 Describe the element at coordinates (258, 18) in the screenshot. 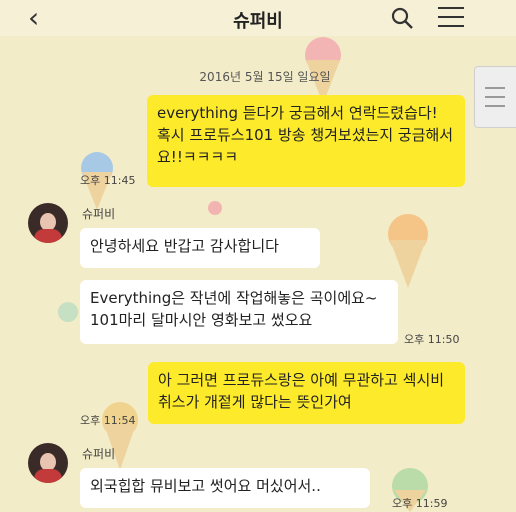

I see `chat-header: ‹ 슈퍼비` at that location.